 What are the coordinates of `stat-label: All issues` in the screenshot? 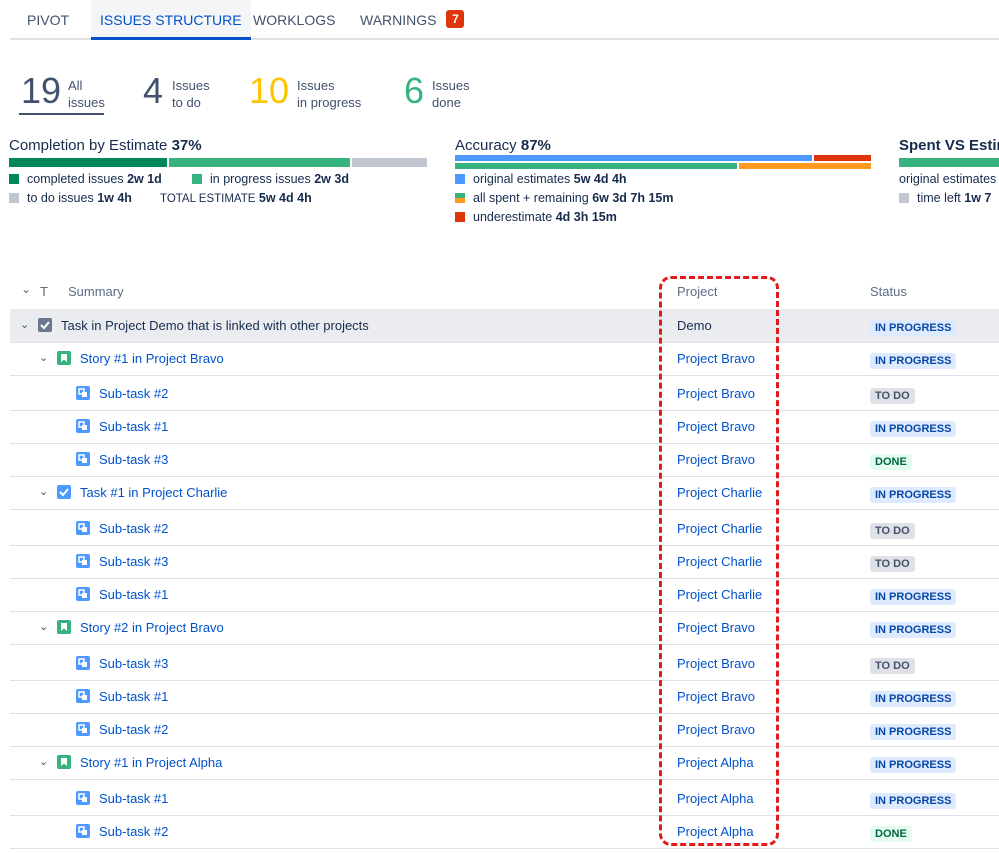 It's located at (86, 94).